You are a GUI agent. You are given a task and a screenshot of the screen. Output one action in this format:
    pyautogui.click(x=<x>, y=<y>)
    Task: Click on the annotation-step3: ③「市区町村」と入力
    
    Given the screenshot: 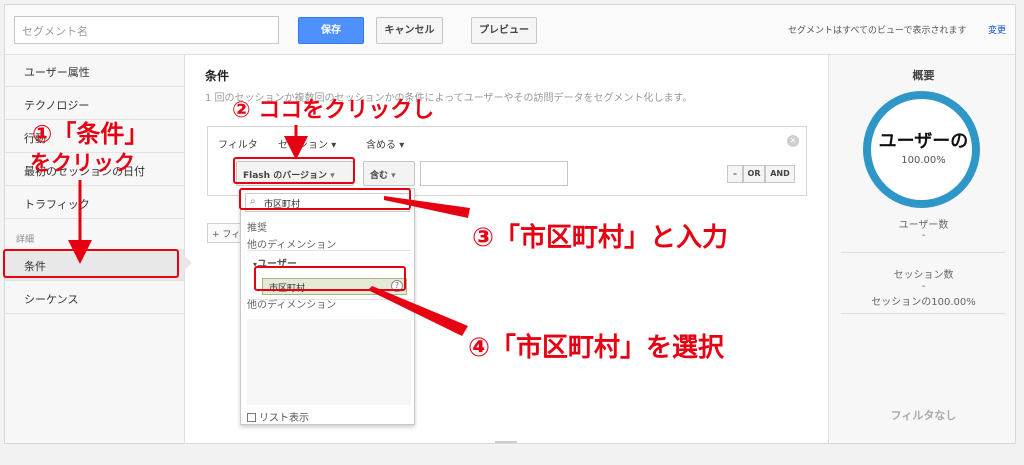 What is the action you would take?
    pyautogui.click(x=600, y=238)
    